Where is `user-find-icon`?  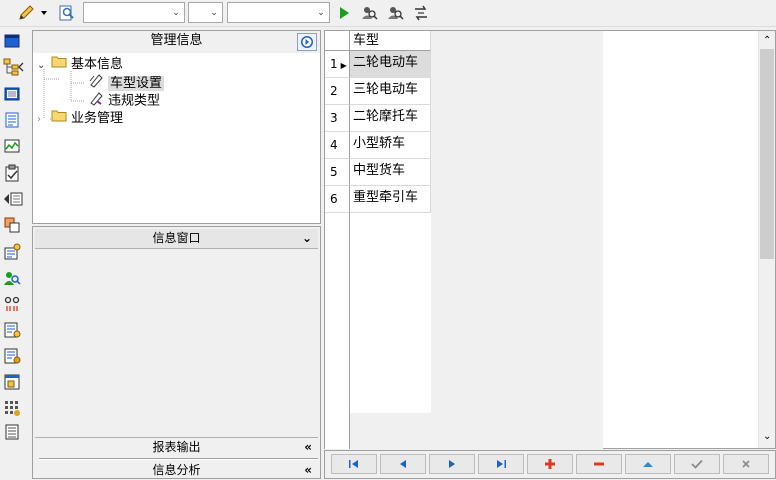
user-find-icon is located at coordinates (395, 13).